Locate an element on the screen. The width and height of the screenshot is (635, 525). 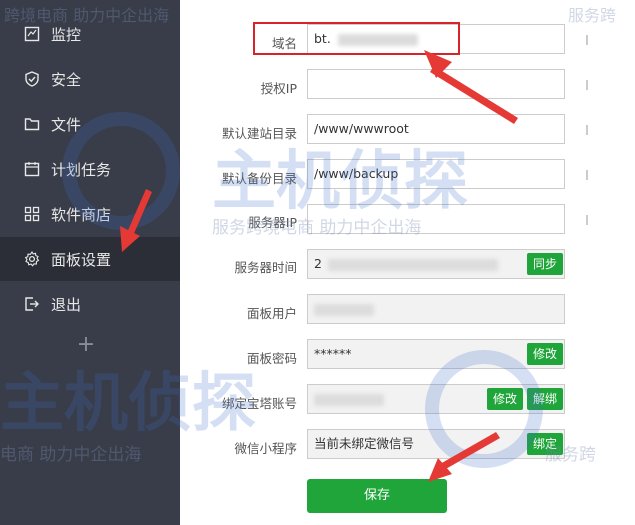
logout-icon is located at coordinates (32, 304).